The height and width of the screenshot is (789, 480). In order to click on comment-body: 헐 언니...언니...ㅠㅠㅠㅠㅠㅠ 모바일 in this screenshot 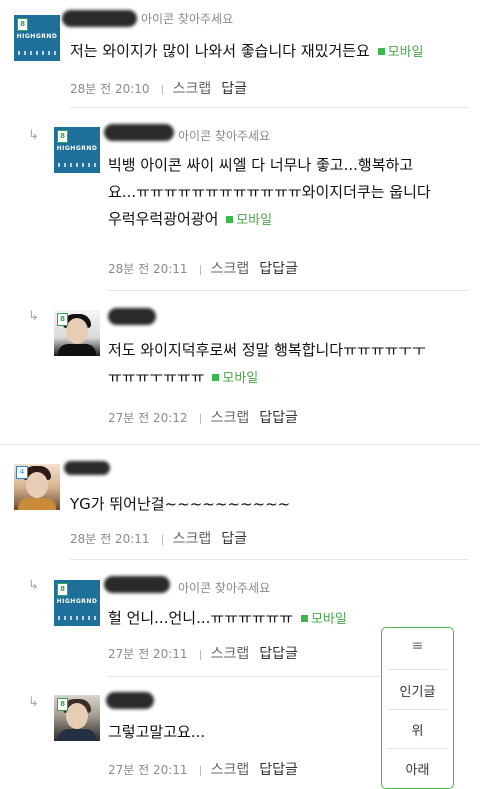, I will do `click(227, 619)`.